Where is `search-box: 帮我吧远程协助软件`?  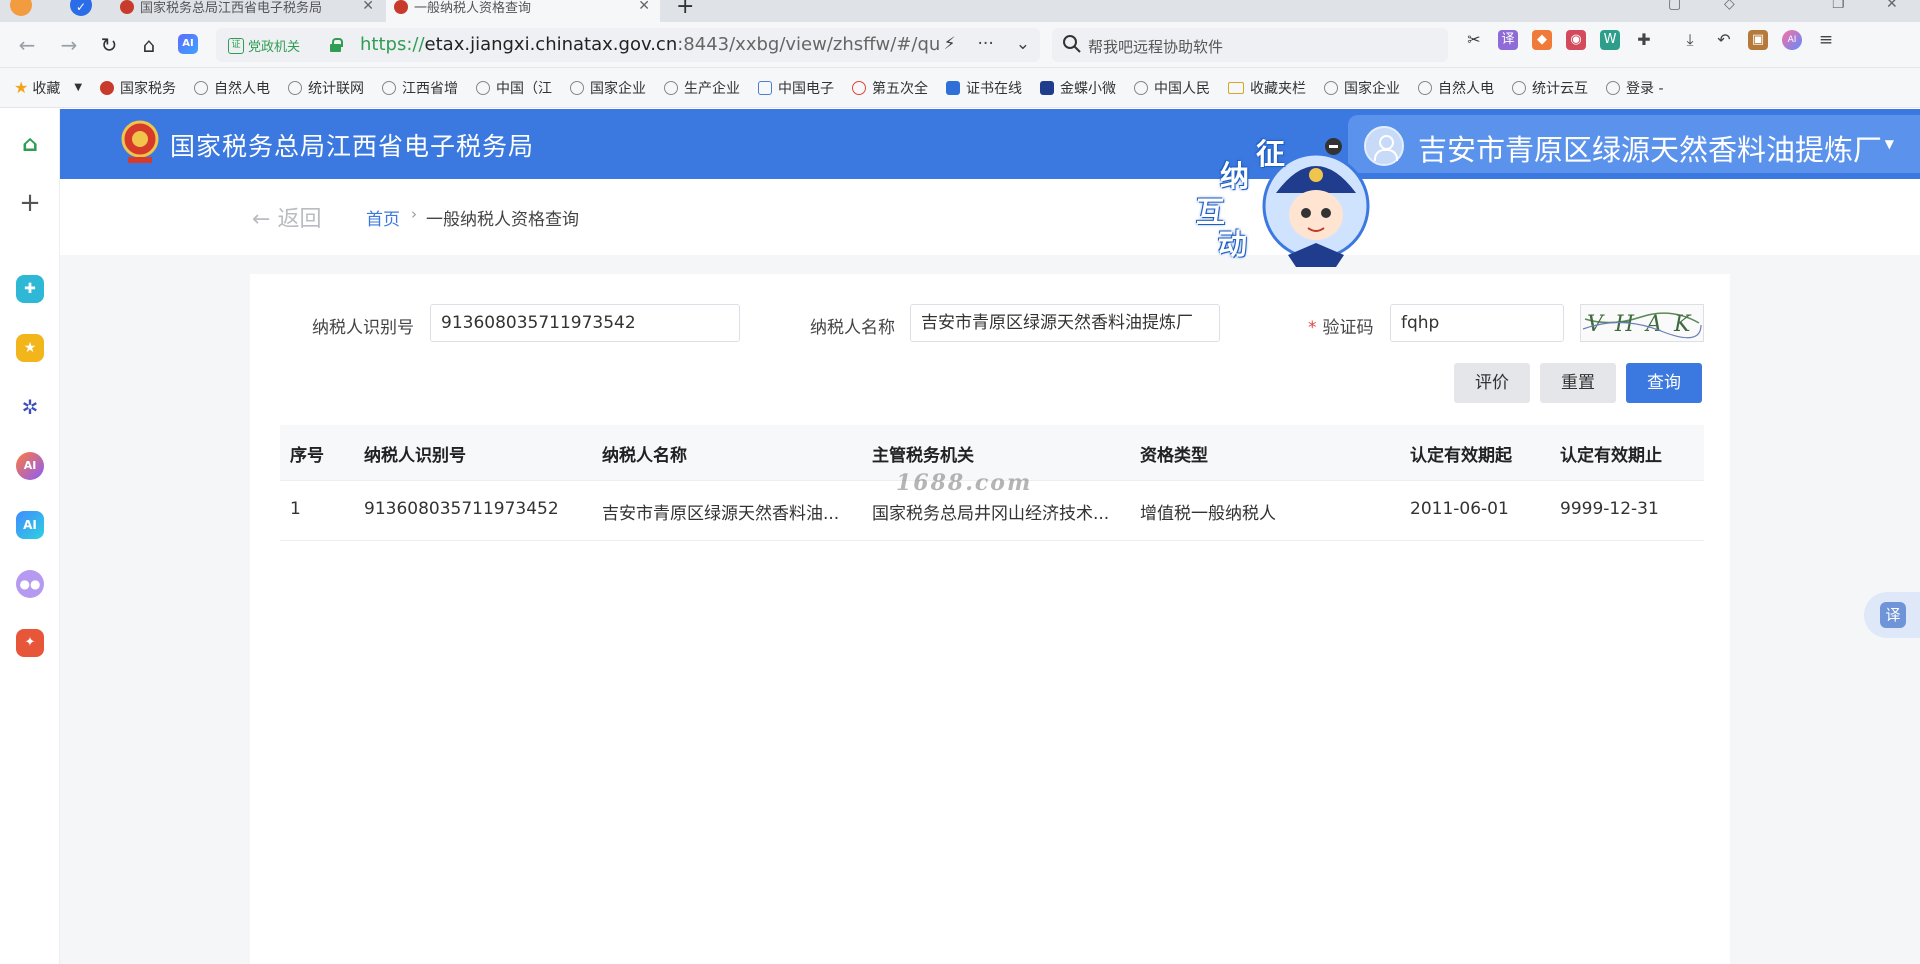 search-box: 帮我吧远程协助软件 is located at coordinates (1250, 45).